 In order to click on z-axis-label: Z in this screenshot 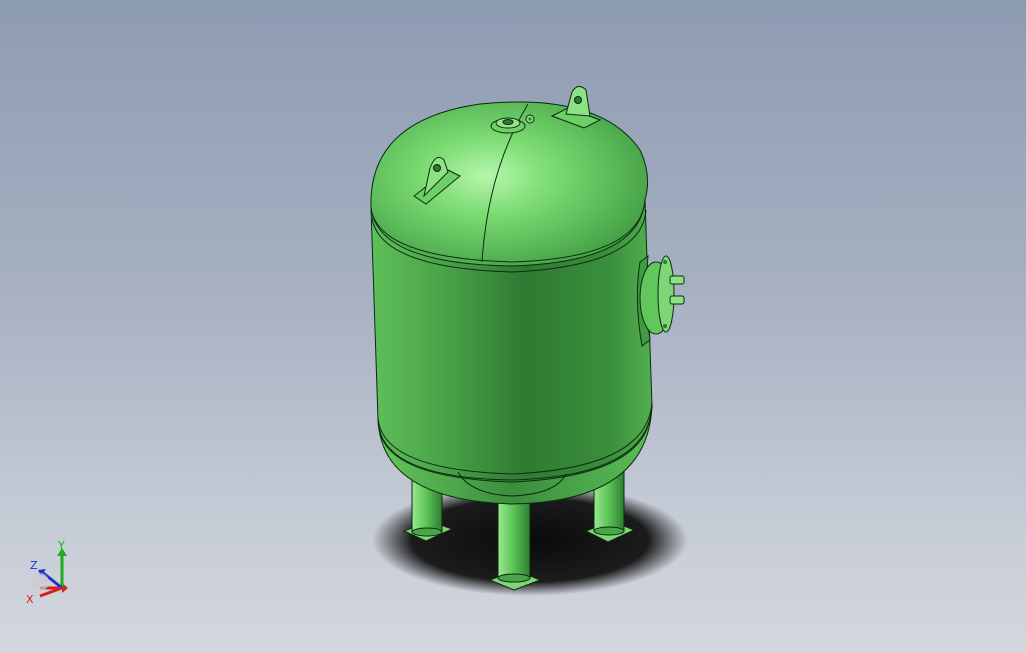, I will do `click(34, 565)`.